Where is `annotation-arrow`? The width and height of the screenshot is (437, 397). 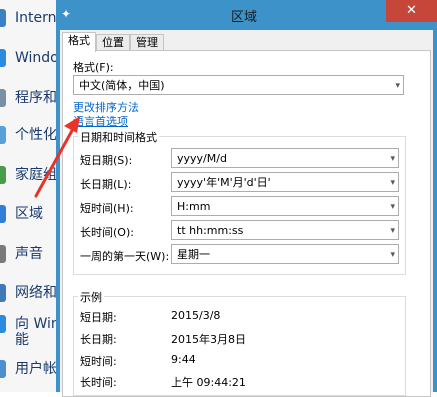
annotation-arrow is located at coordinates (57, 157).